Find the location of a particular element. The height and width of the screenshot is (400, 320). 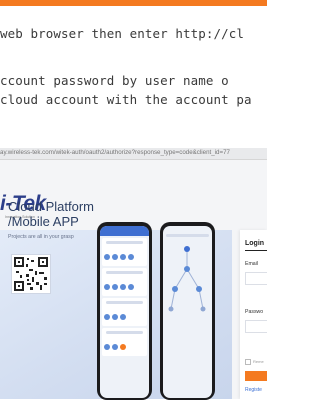

password-label: Passwo is located at coordinates (254, 312).